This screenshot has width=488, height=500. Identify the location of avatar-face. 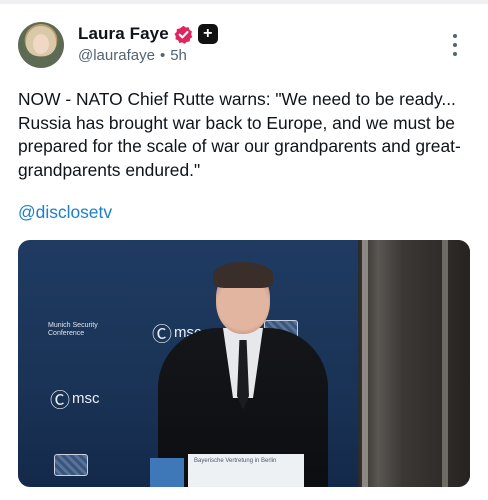
(41, 44).